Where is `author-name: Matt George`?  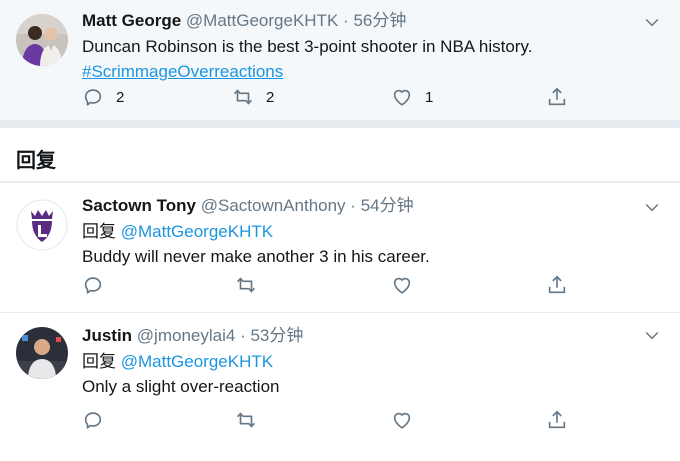
author-name: Matt George is located at coordinates (131, 20).